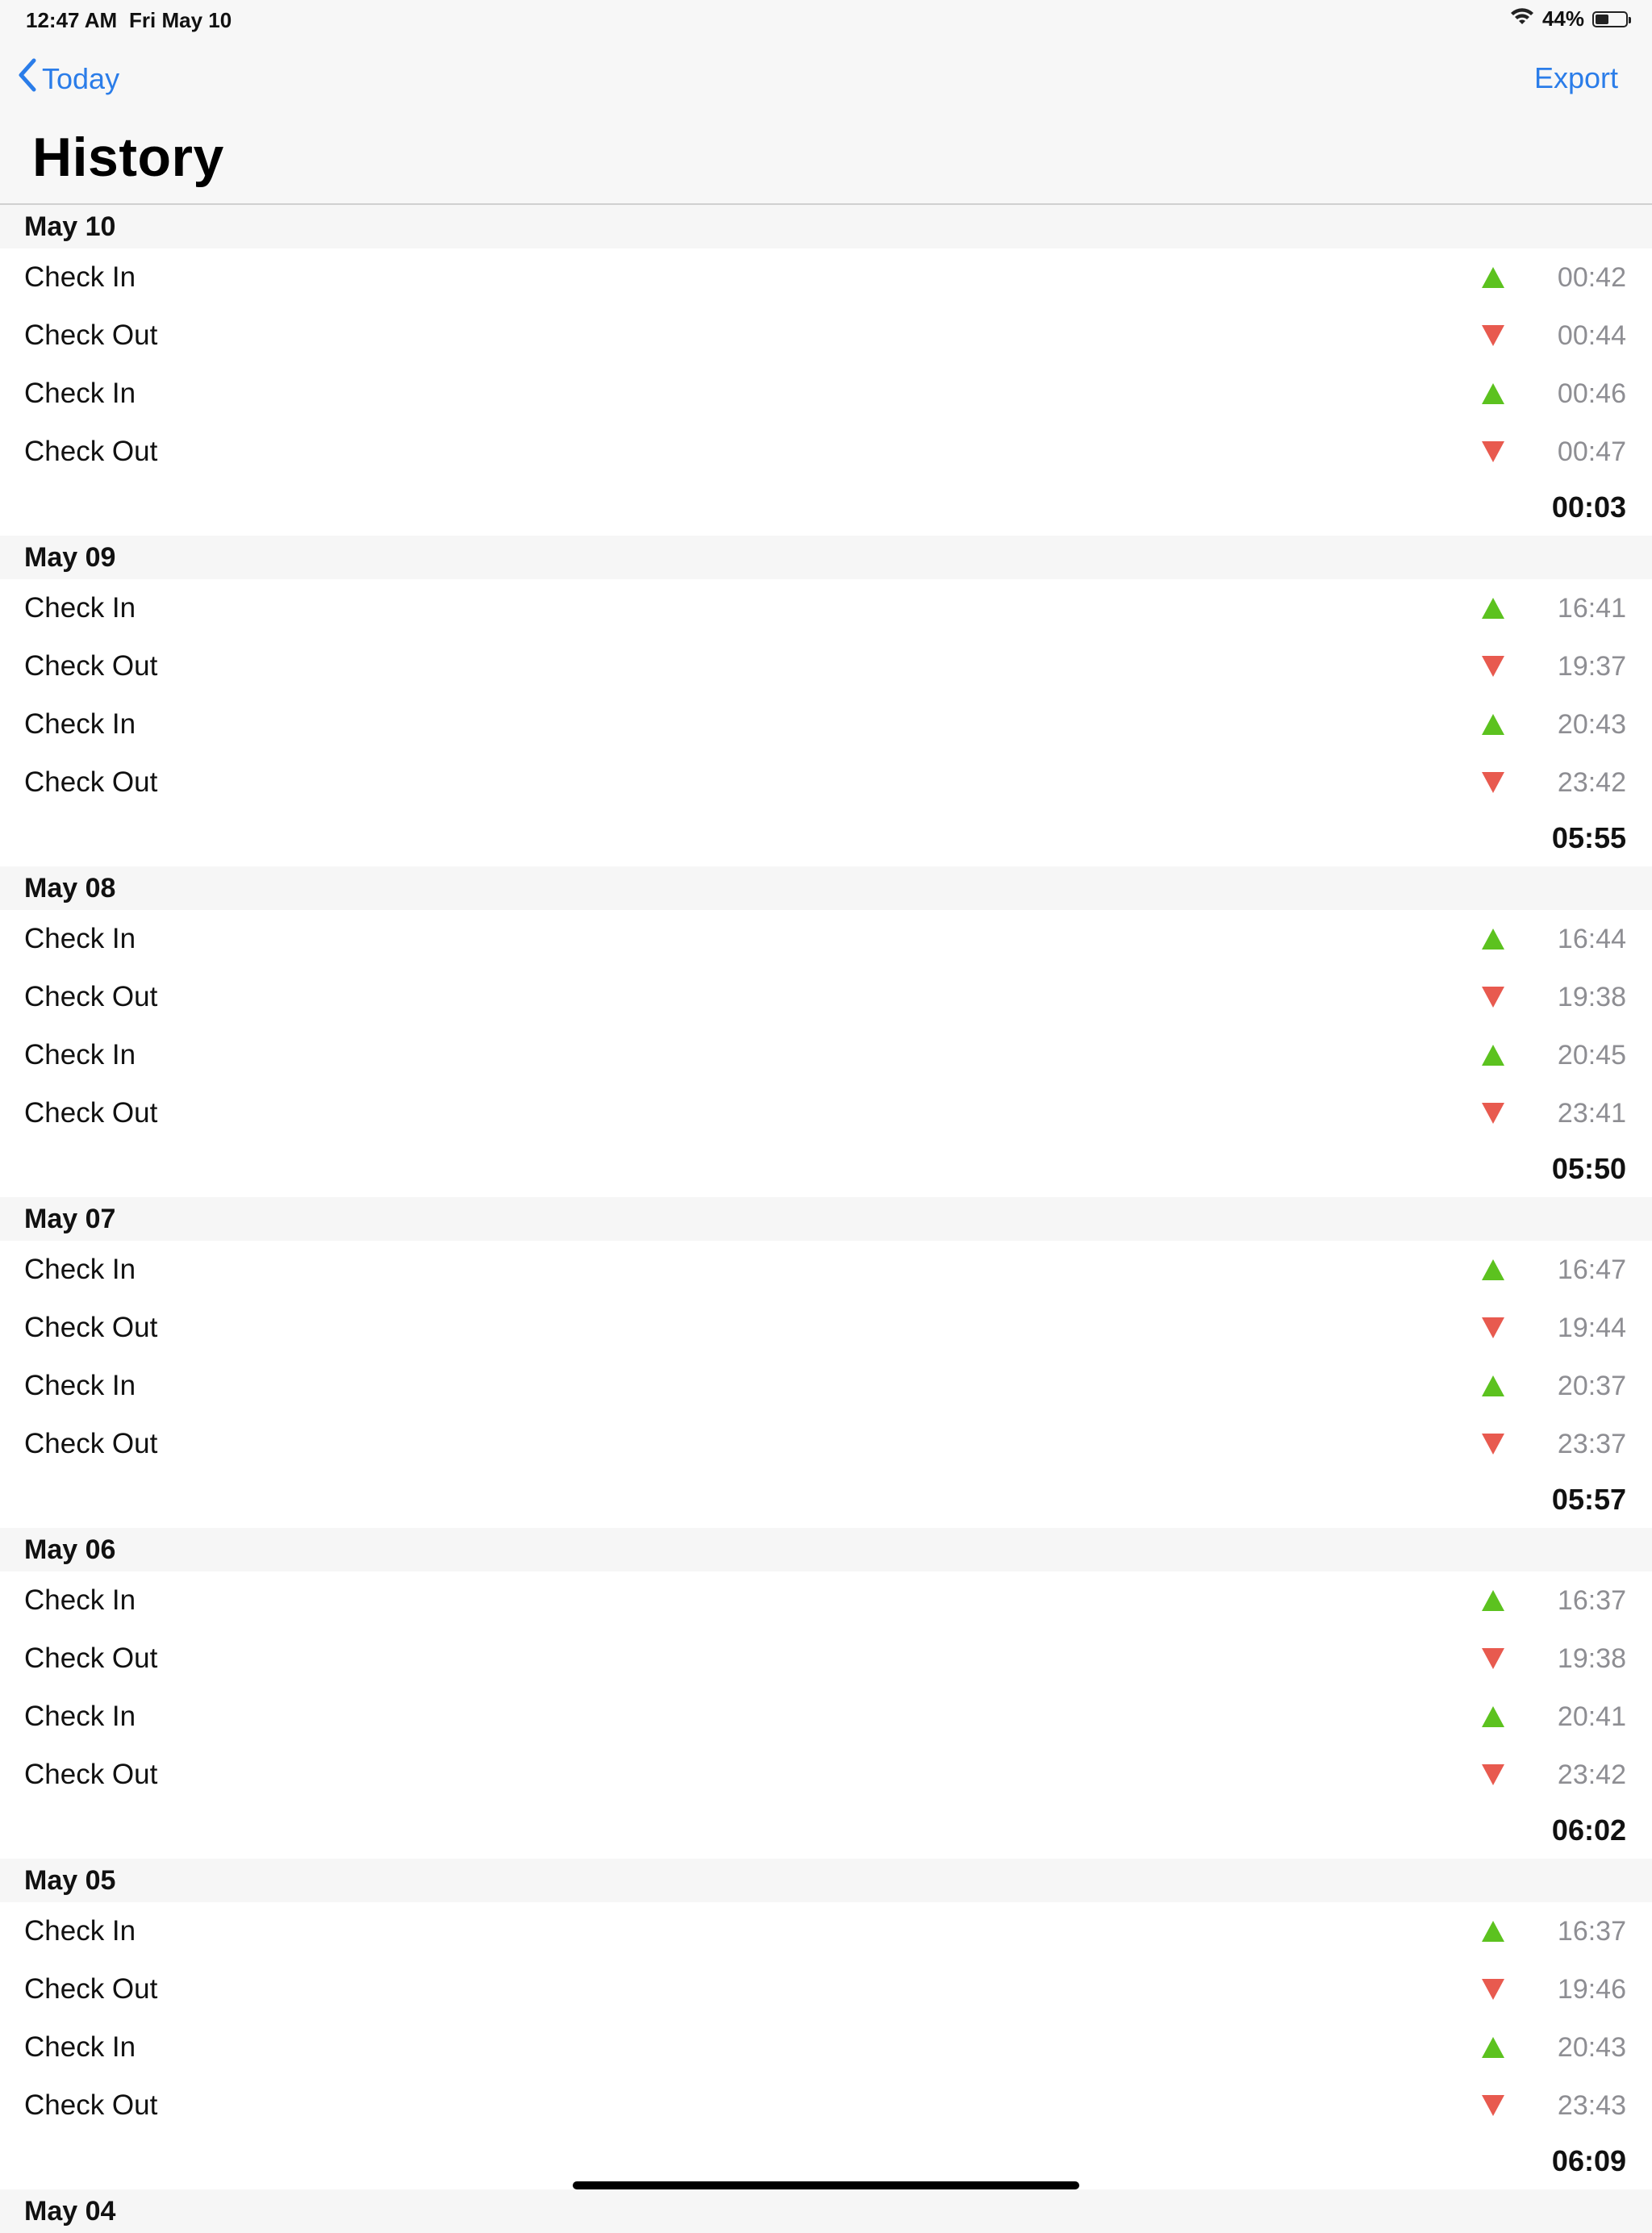 The width and height of the screenshot is (1652, 2233). Describe the element at coordinates (826, 122) in the screenshot. I see `navigation-bar: Today Export History` at that location.